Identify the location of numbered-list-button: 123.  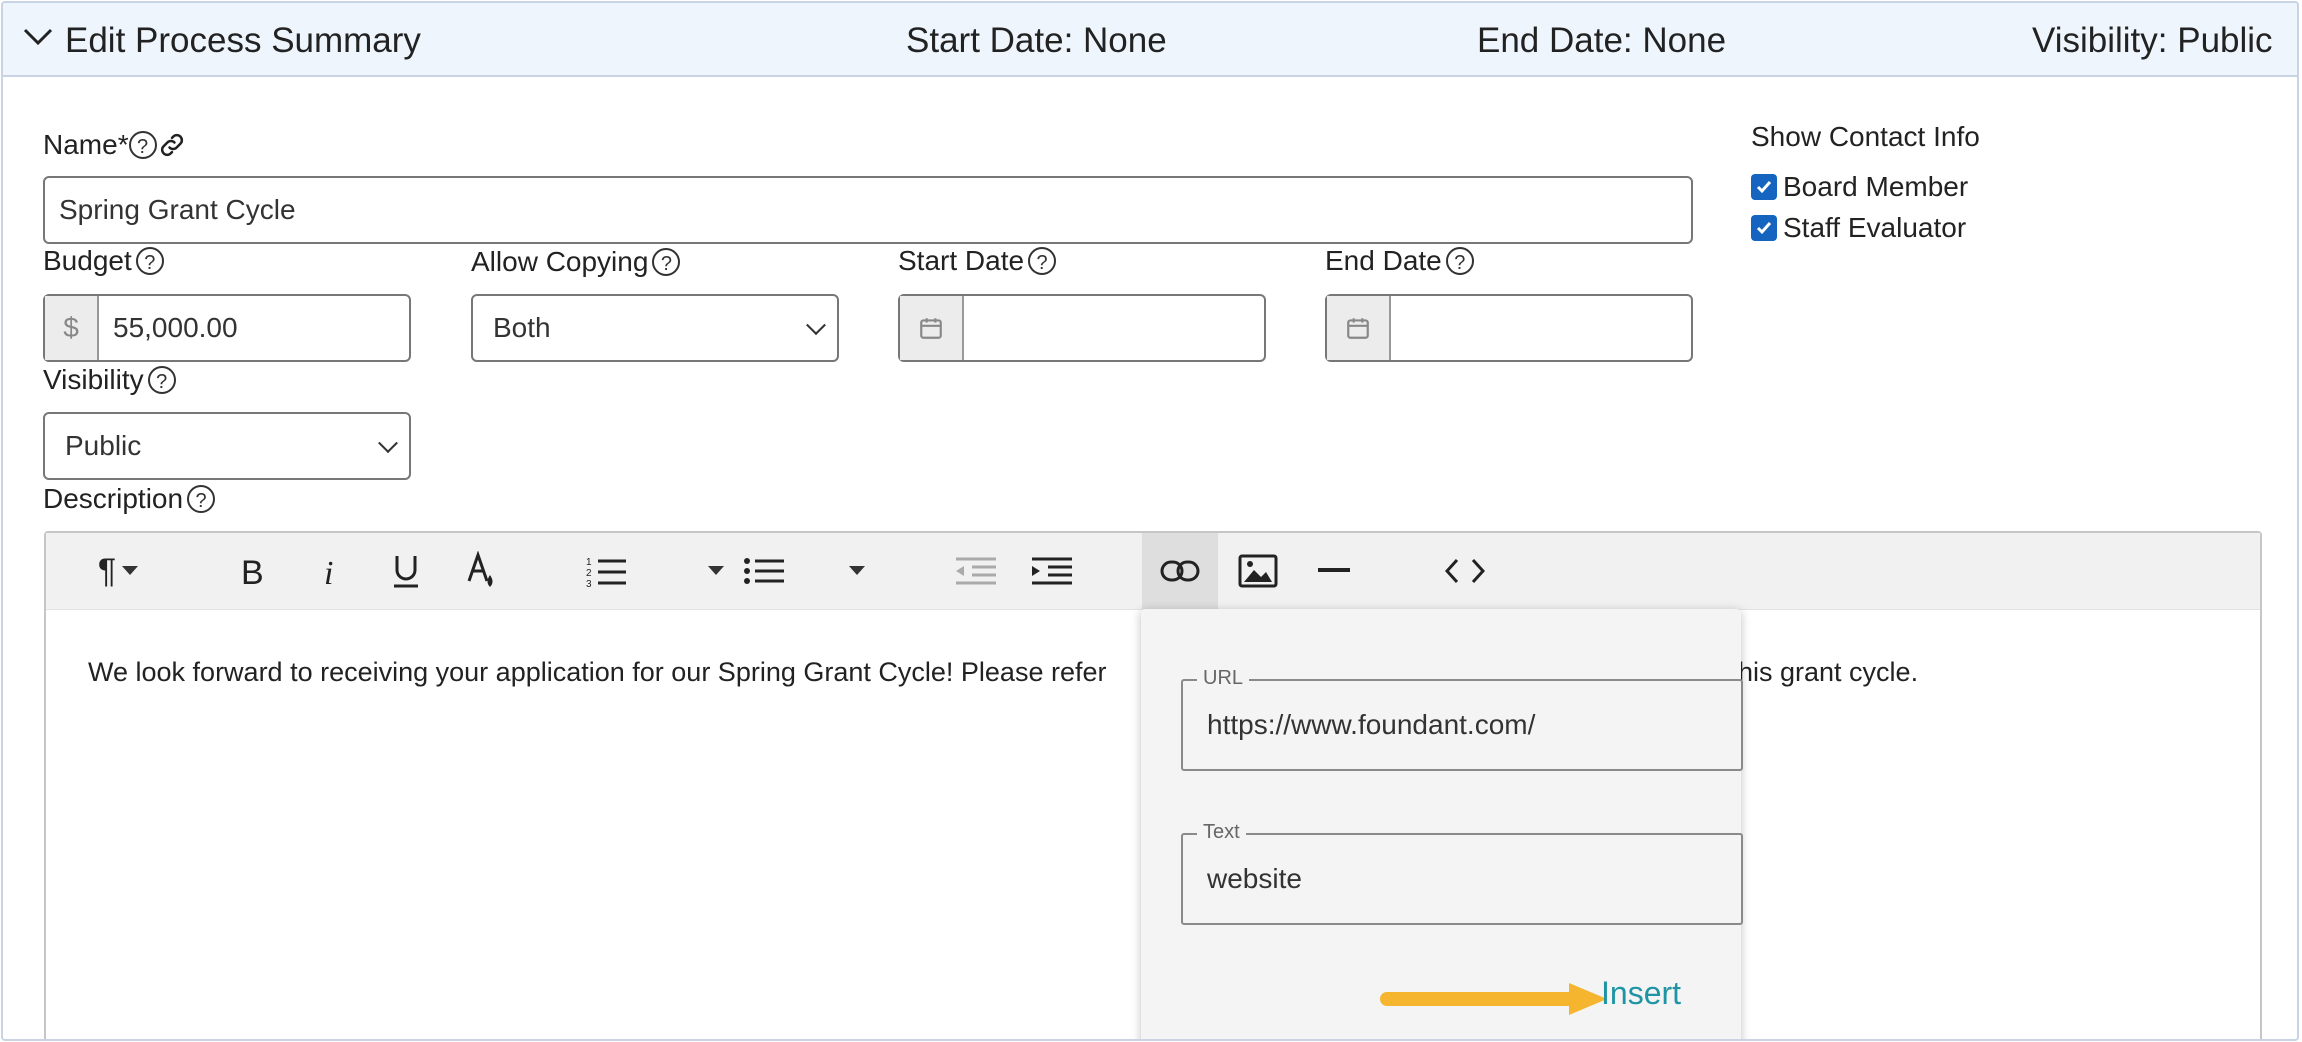
(606, 571).